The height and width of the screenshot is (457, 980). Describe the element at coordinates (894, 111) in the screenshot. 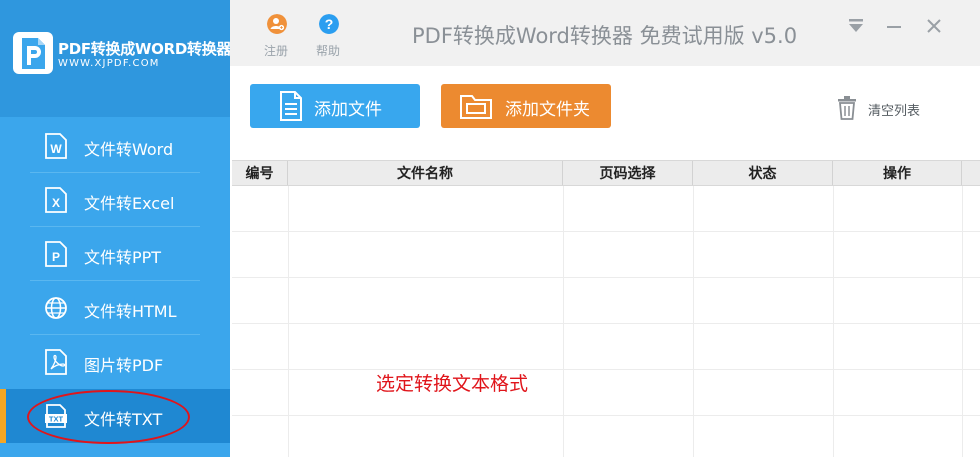

I see `clear-list-label: 清空列表` at that location.